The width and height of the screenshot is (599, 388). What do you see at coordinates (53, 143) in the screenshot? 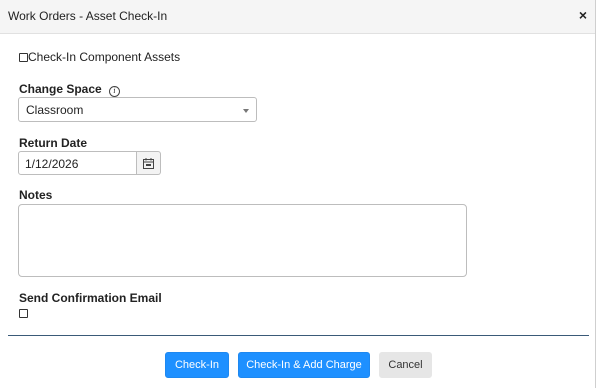
I see `return-date-label: Return Date` at bounding box center [53, 143].